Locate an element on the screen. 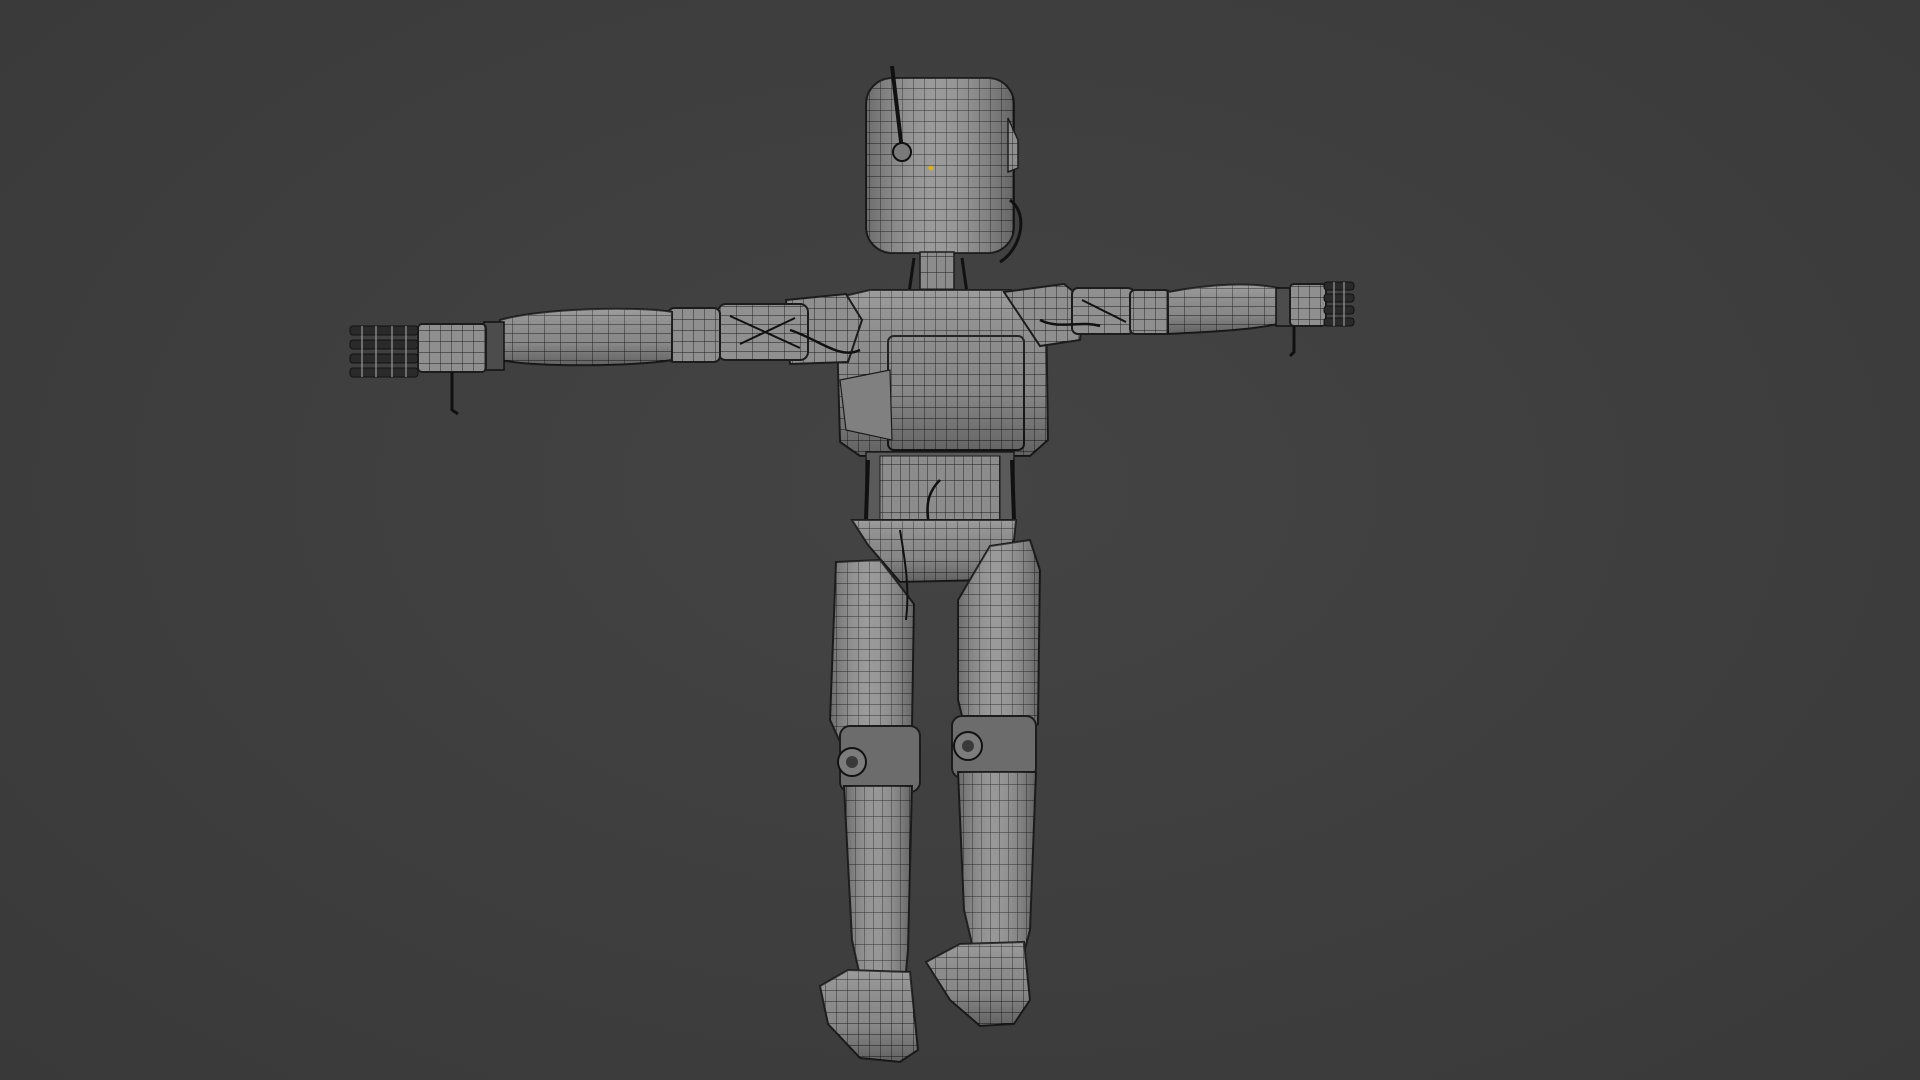  robot-leg-right is located at coordinates (983, 783).